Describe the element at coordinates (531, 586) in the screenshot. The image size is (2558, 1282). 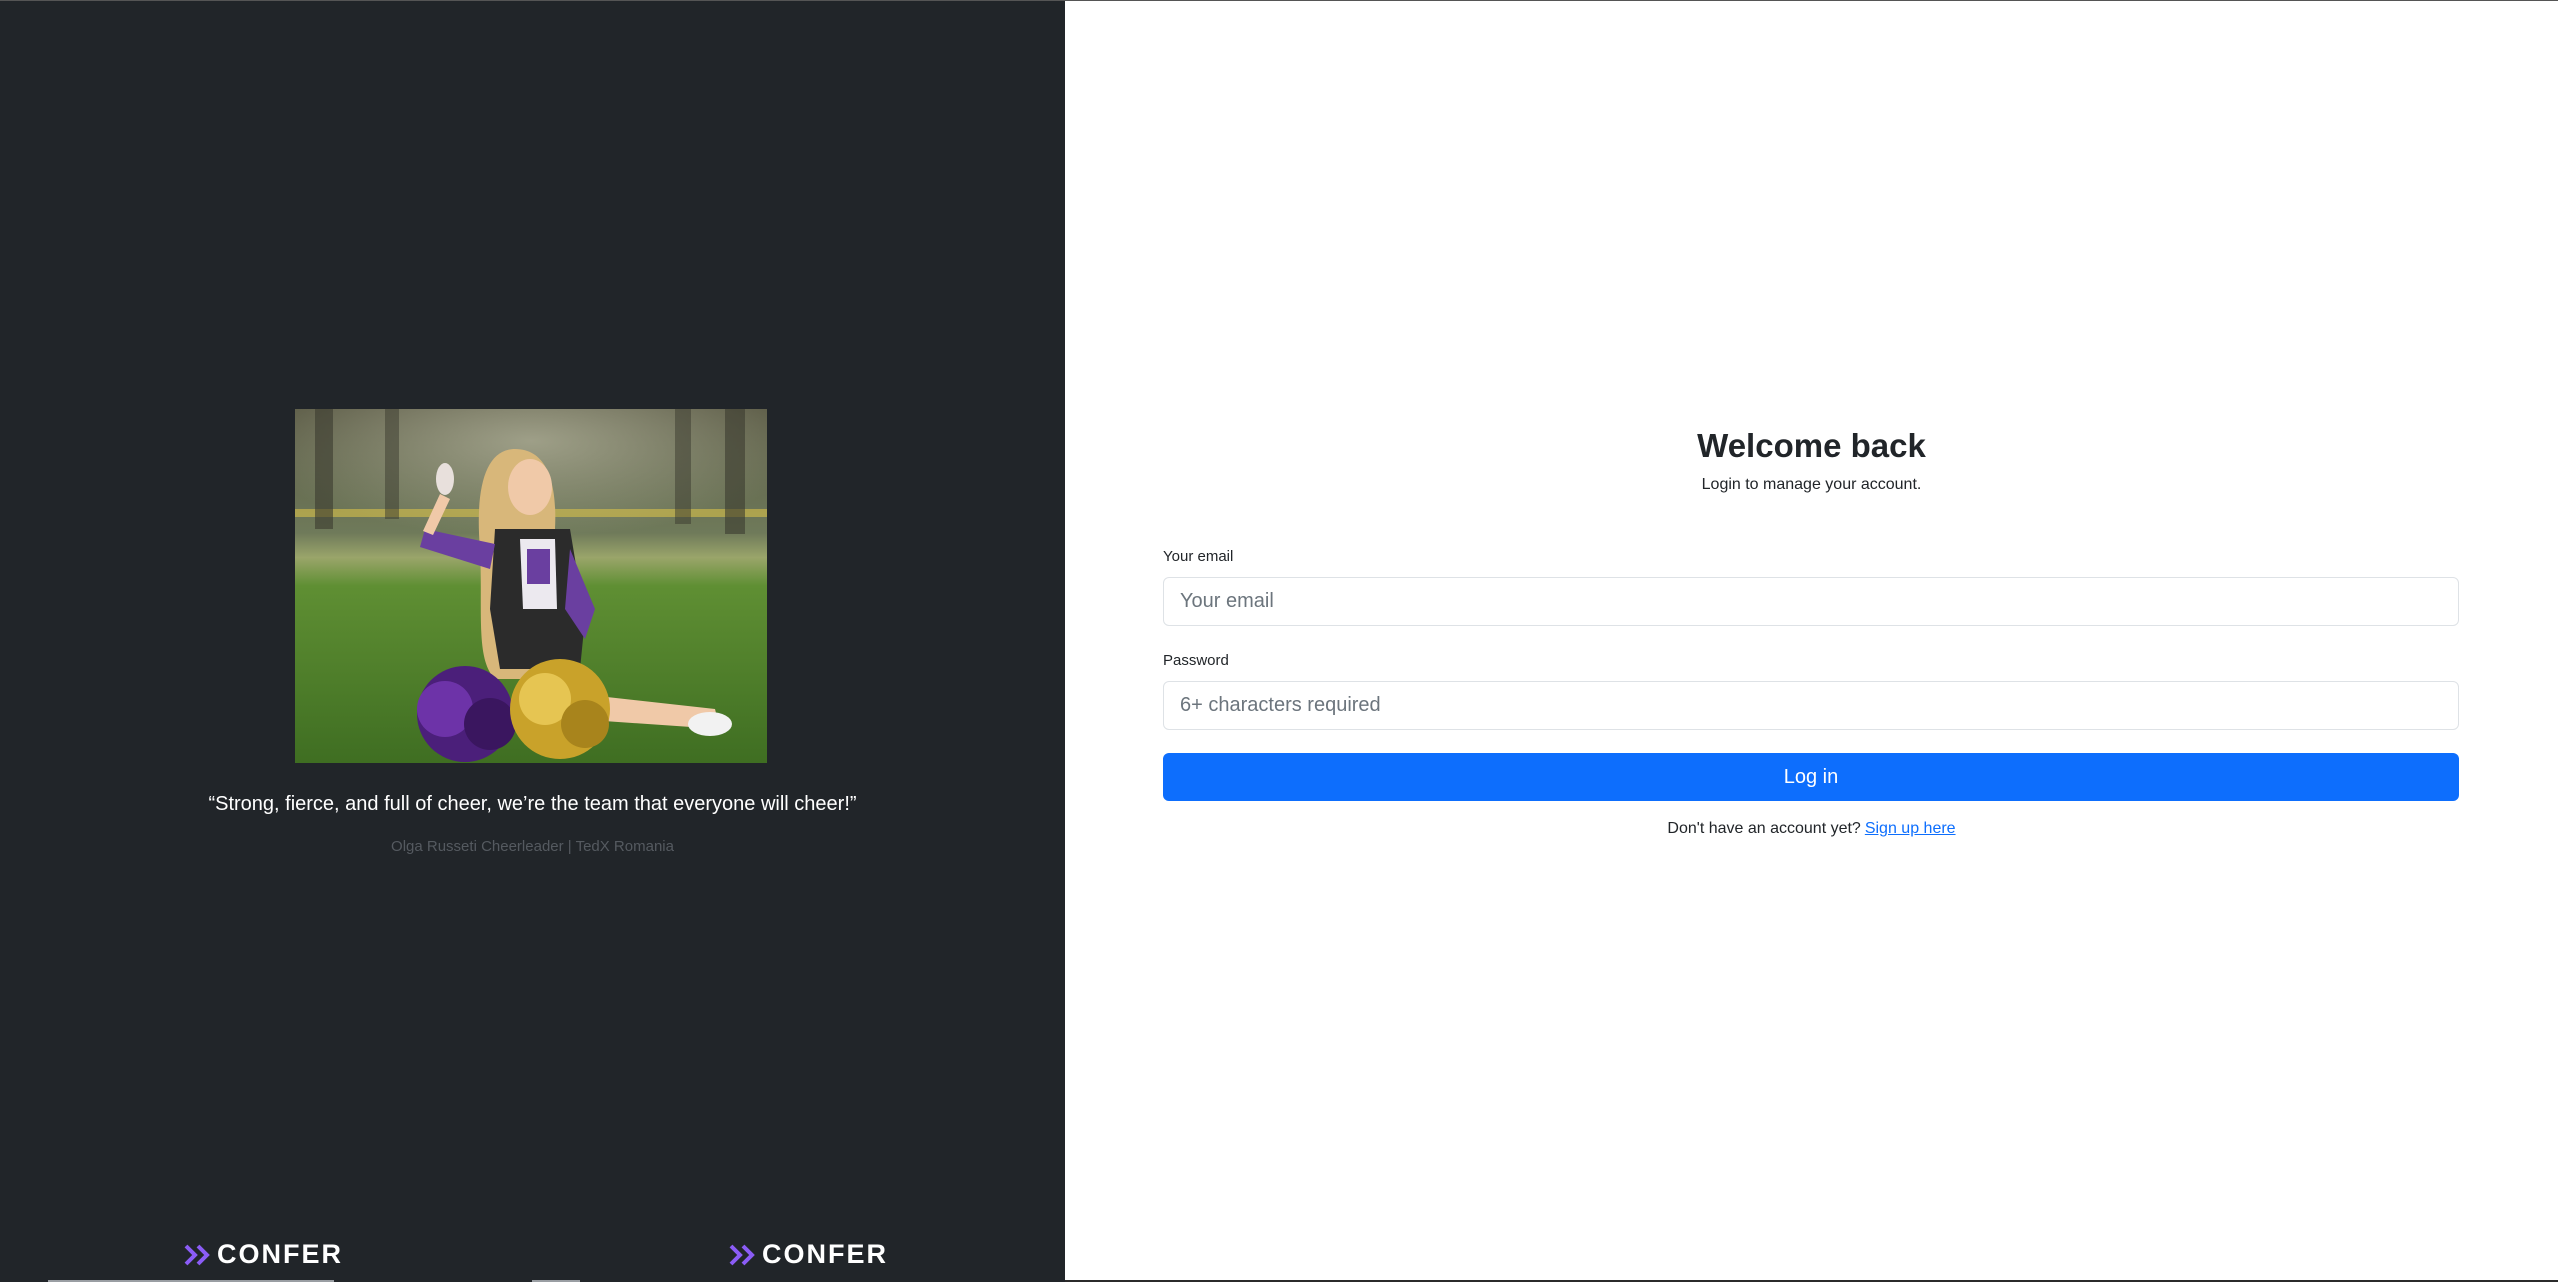
I see `cheerleader-photo` at that location.